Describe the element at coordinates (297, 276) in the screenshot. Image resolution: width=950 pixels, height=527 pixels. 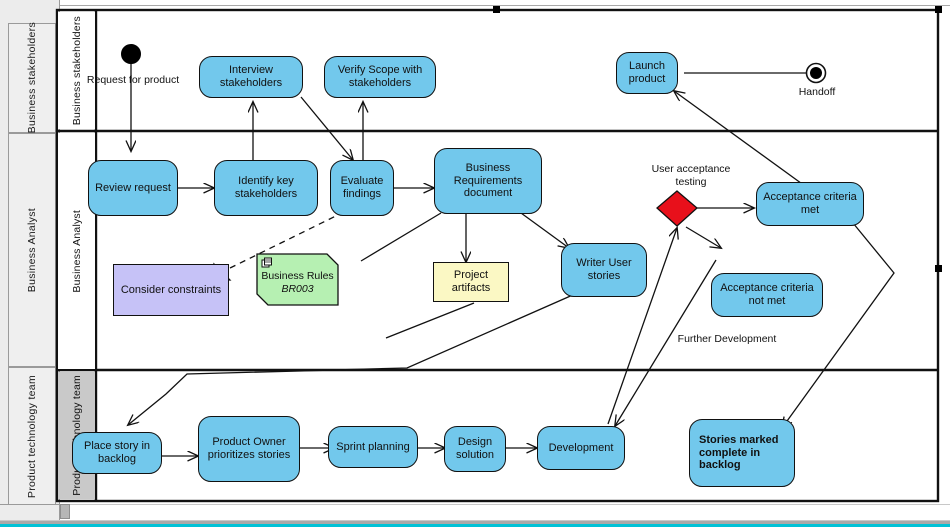
I see `note-label: Business Rules` at that location.